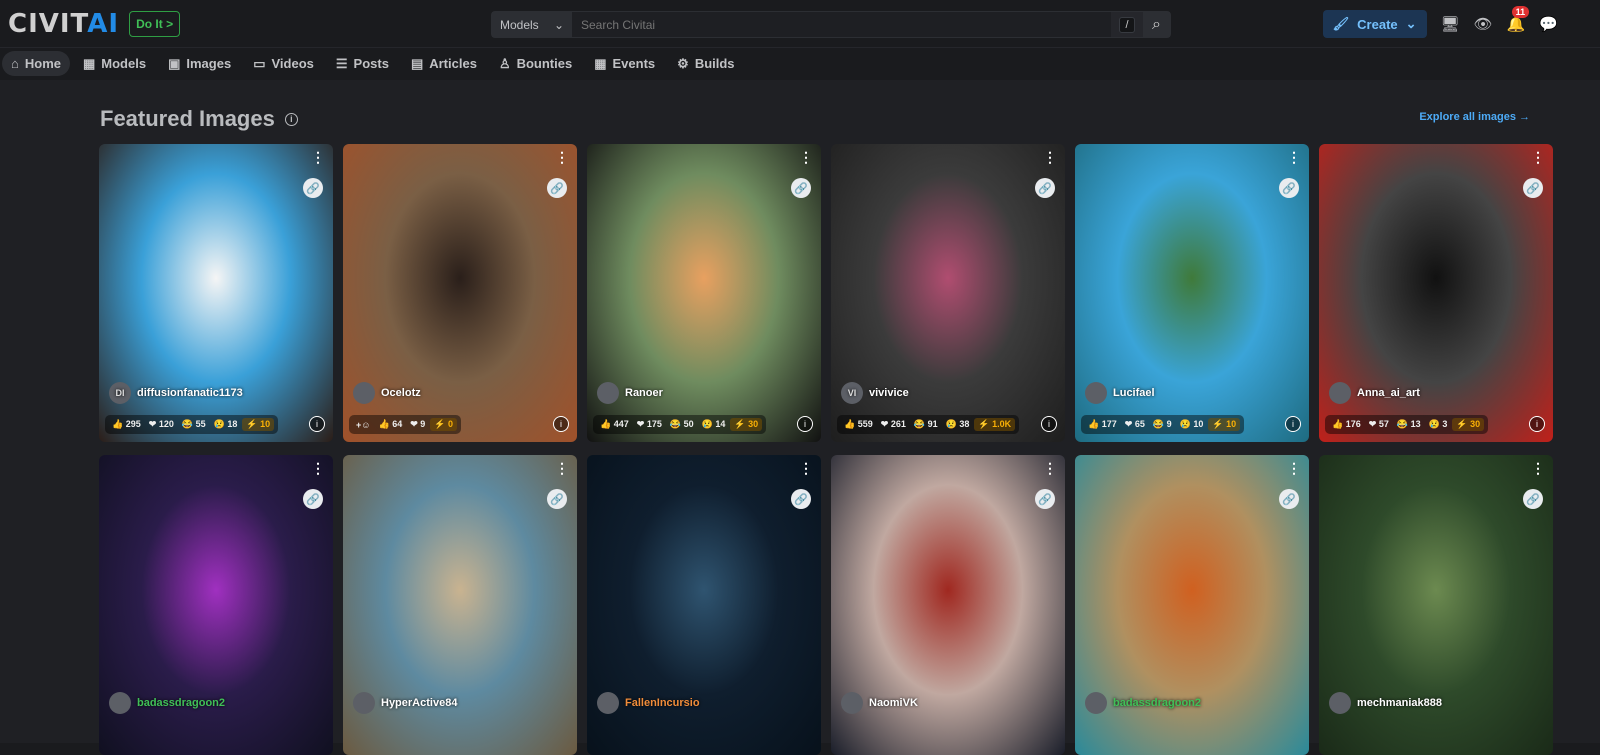  Describe the element at coordinates (926, 424) in the screenshot. I see `reaction-laugh: 😂 91` at that location.